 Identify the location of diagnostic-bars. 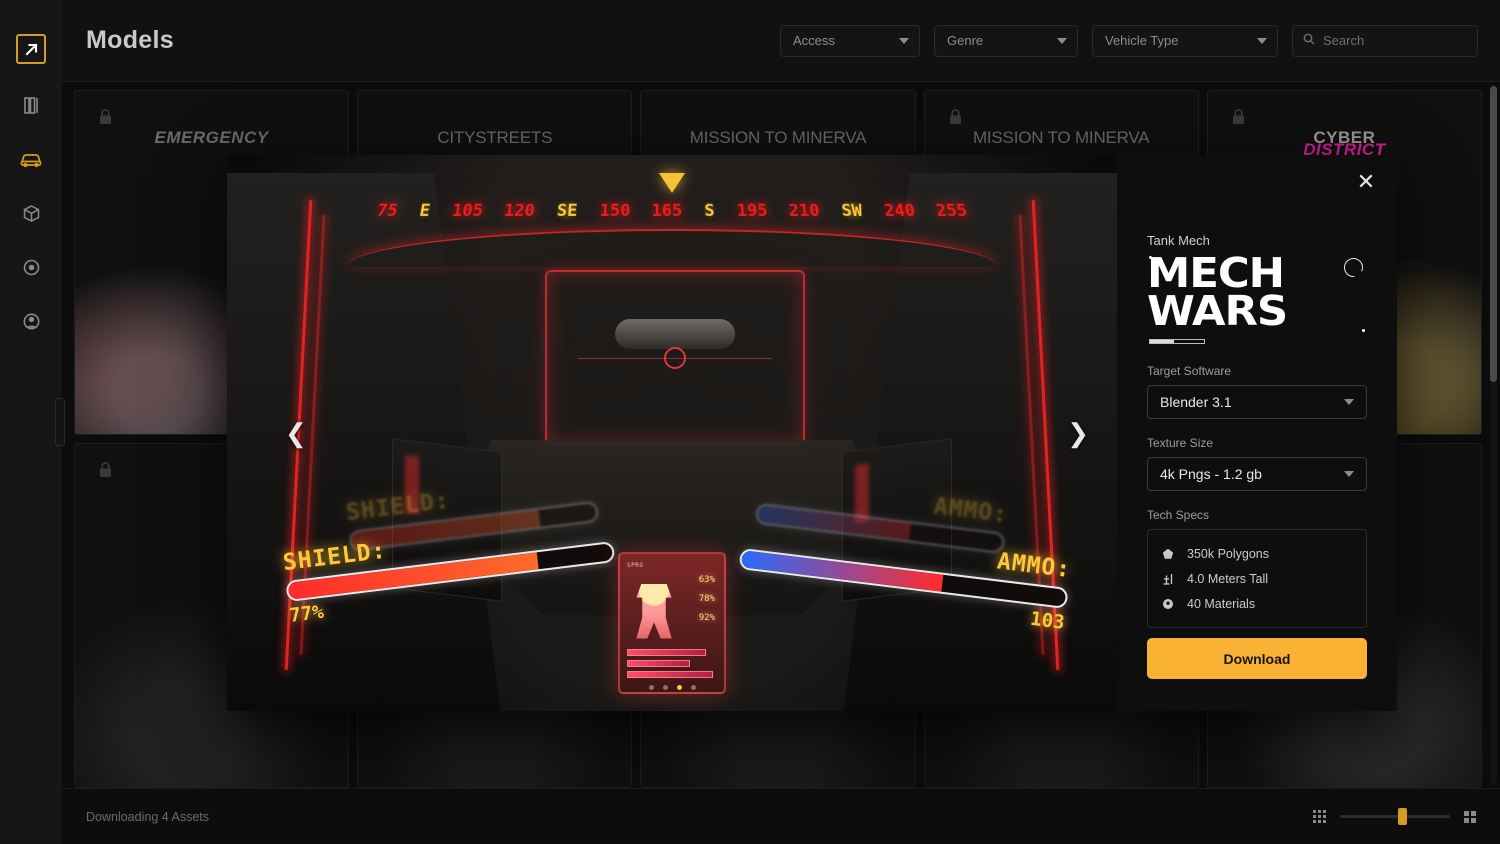
(672, 663).